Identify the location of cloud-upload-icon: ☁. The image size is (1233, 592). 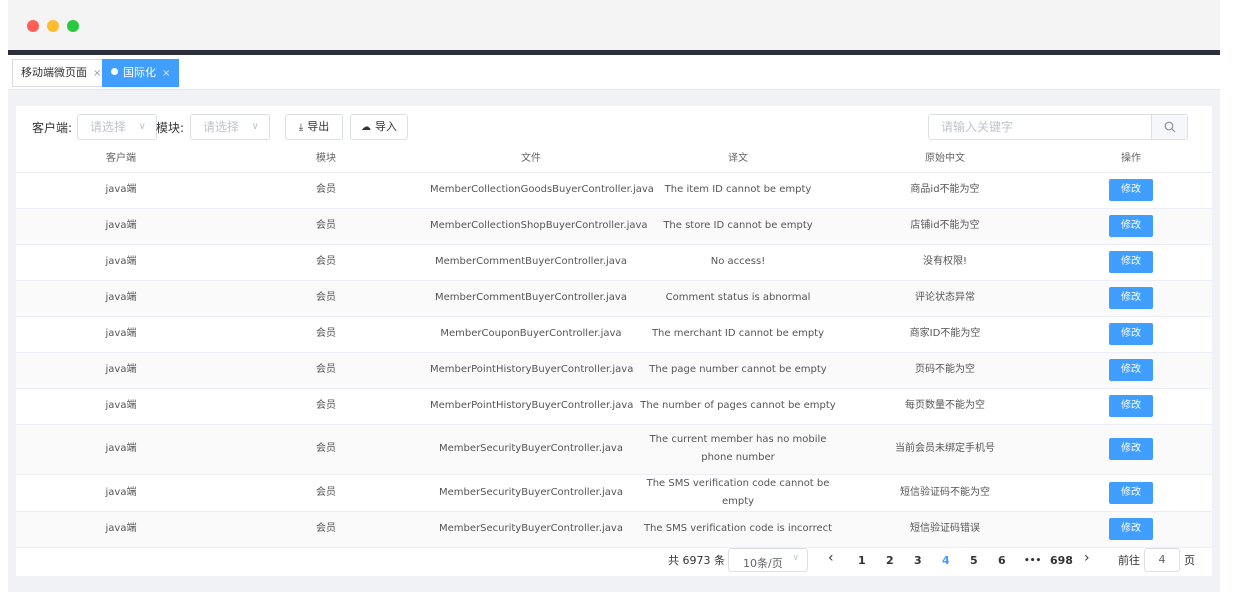
(366, 127).